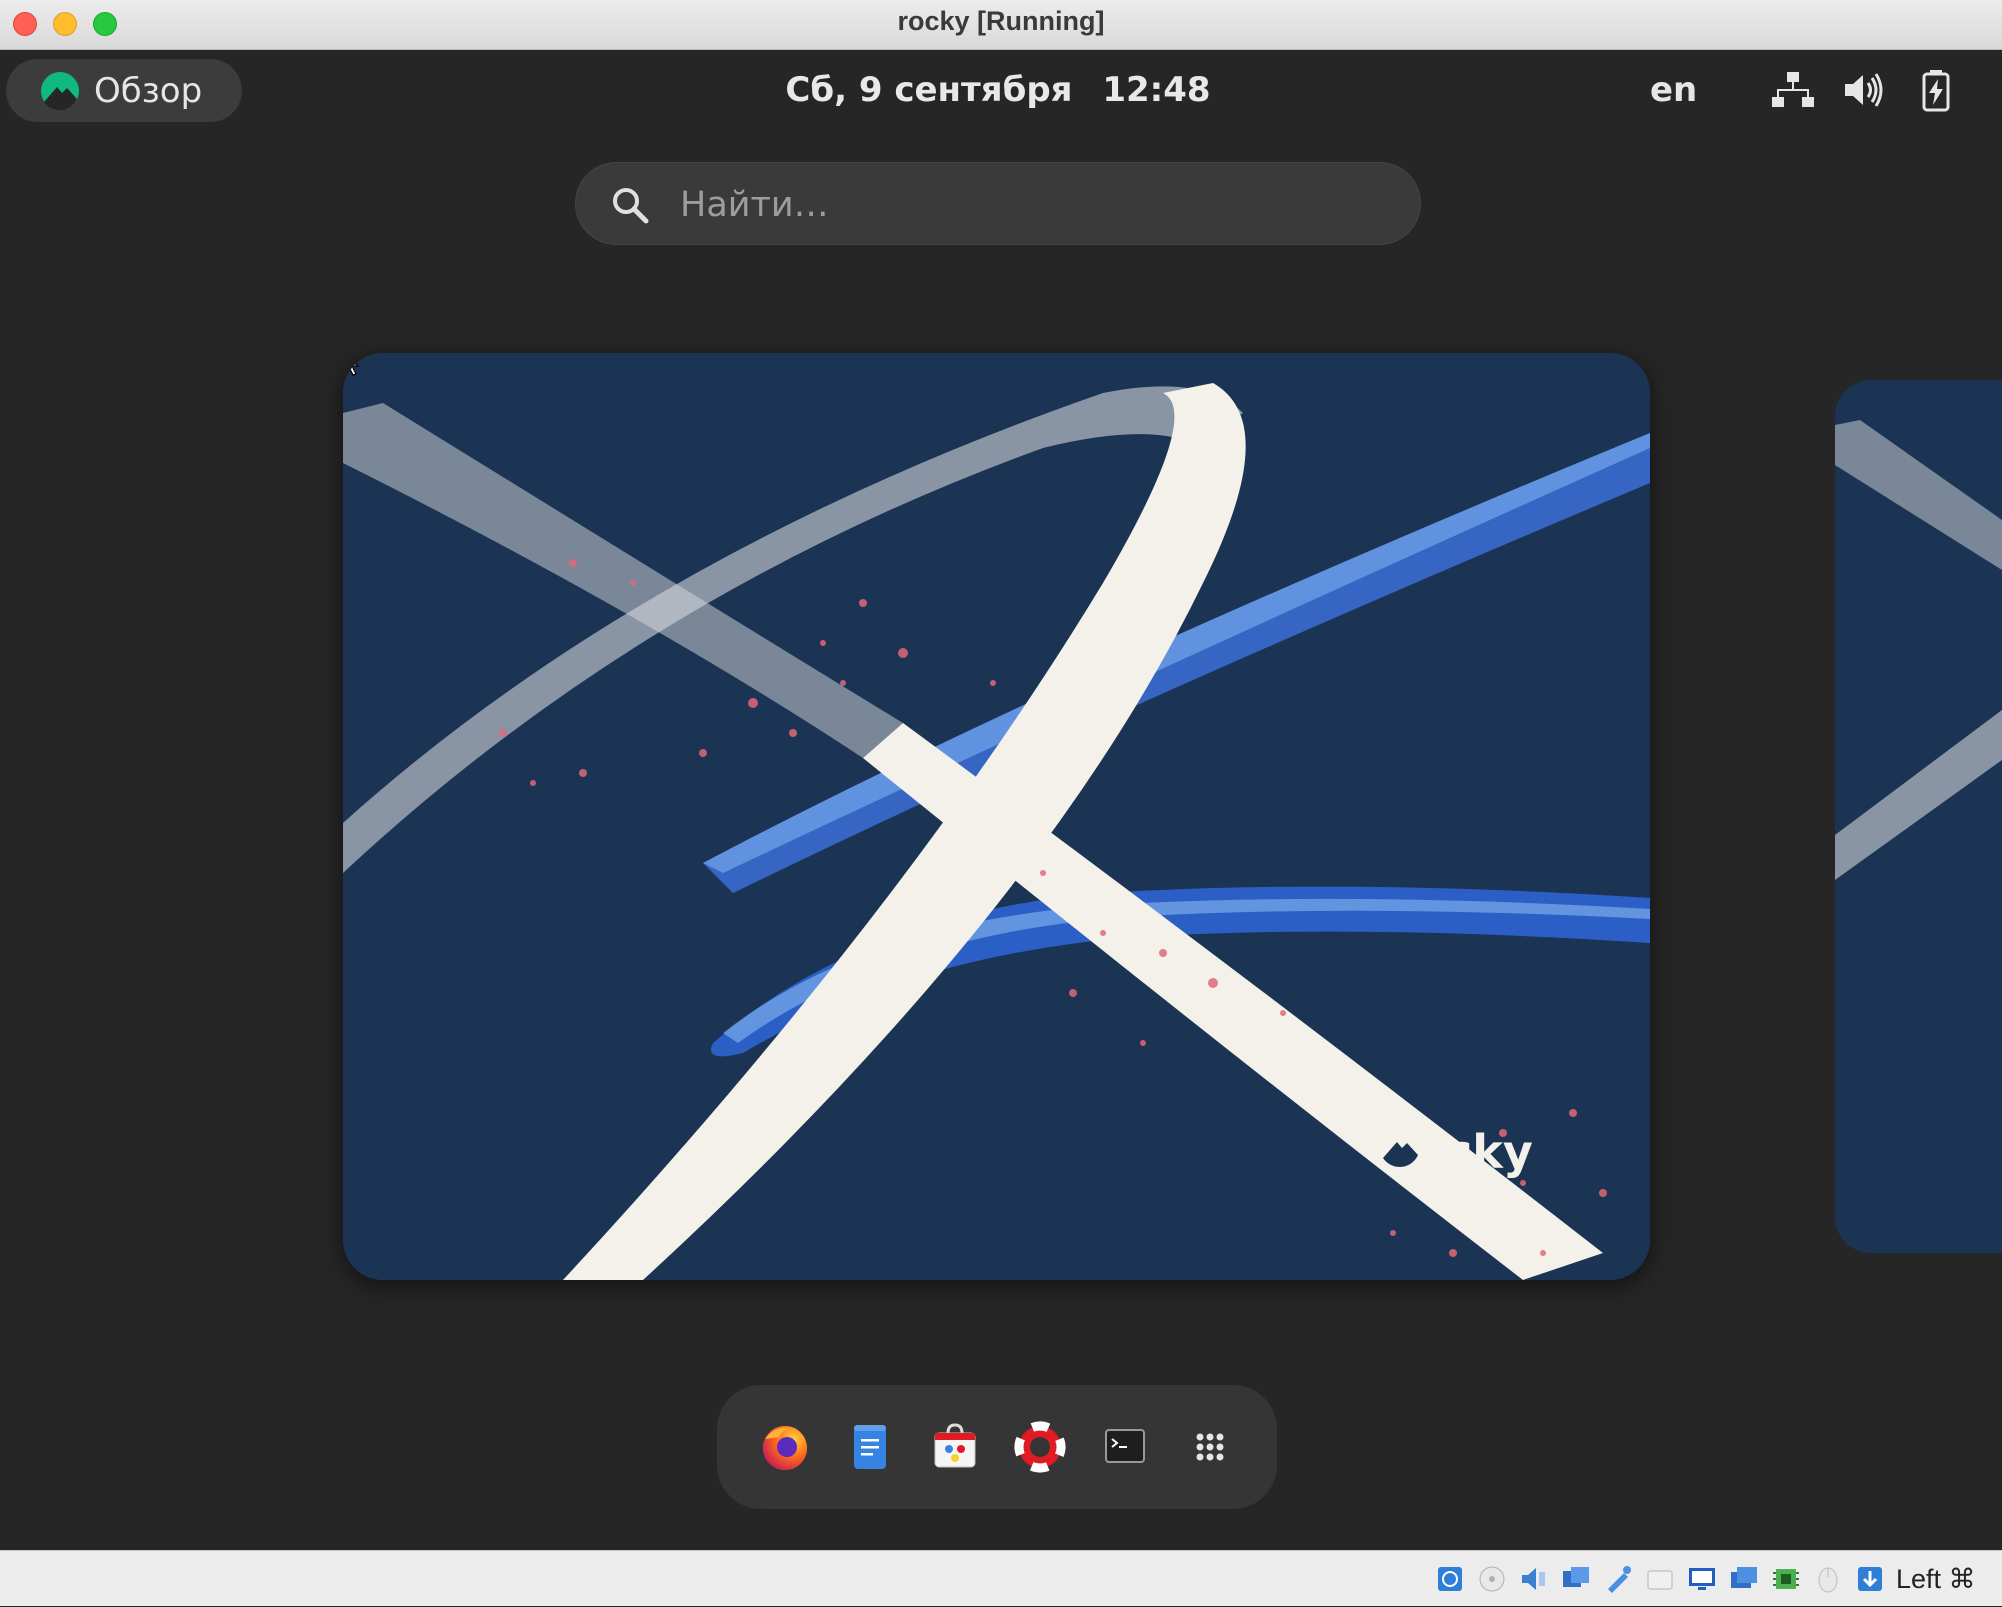 This screenshot has height=1607, width=2002. I want to click on host-title-bar: rocky [Running], so click(1001, 25).